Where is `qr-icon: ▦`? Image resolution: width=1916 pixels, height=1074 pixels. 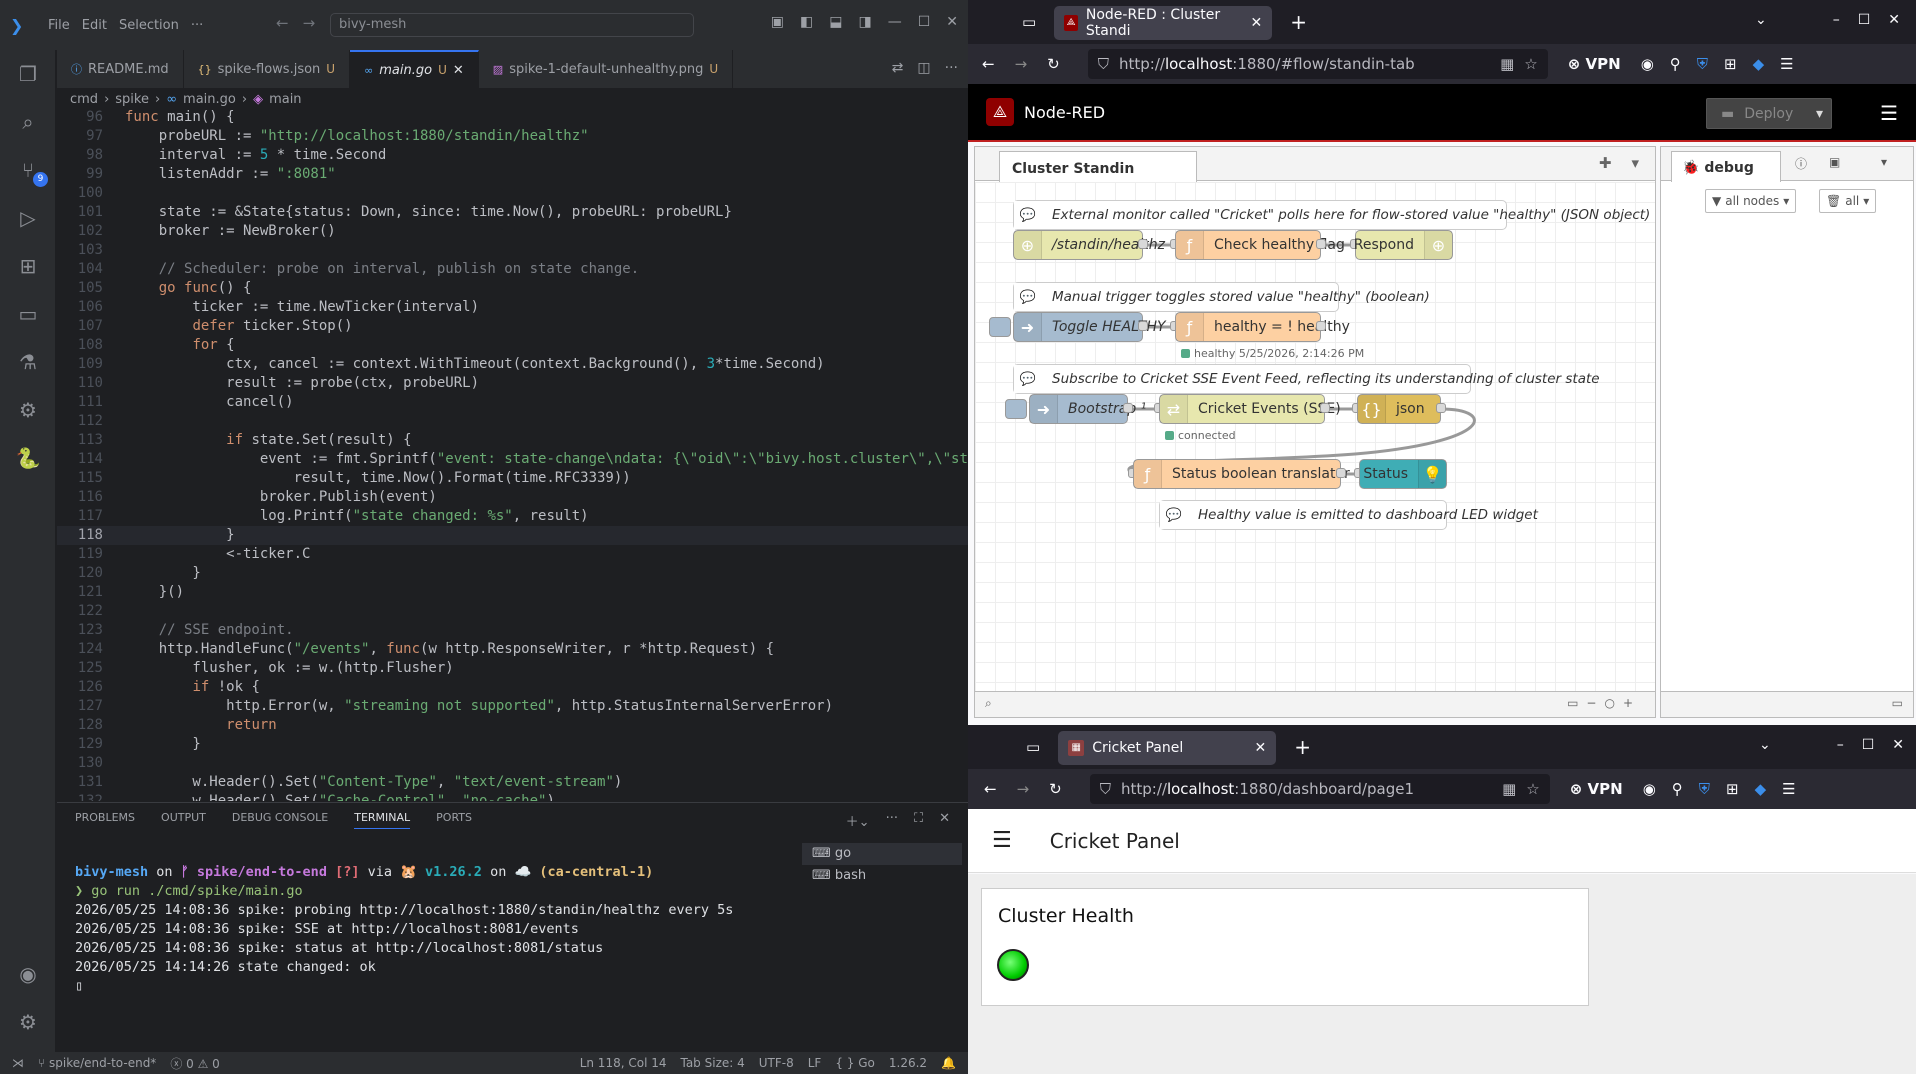 qr-icon: ▦ is located at coordinates (1507, 64).